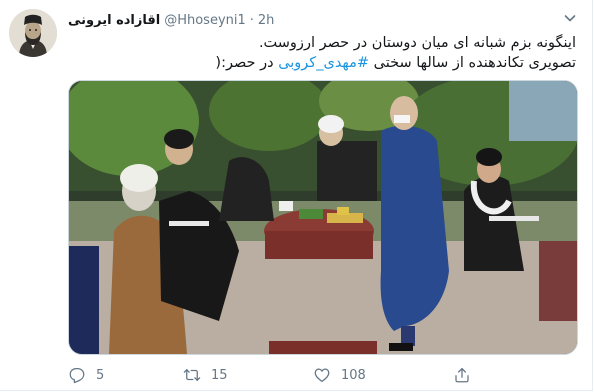 The height and width of the screenshot is (392, 594). Describe the element at coordinates (114, 20) in the screenshot. I see `display-name: اقازاده ایرونی` at that location.